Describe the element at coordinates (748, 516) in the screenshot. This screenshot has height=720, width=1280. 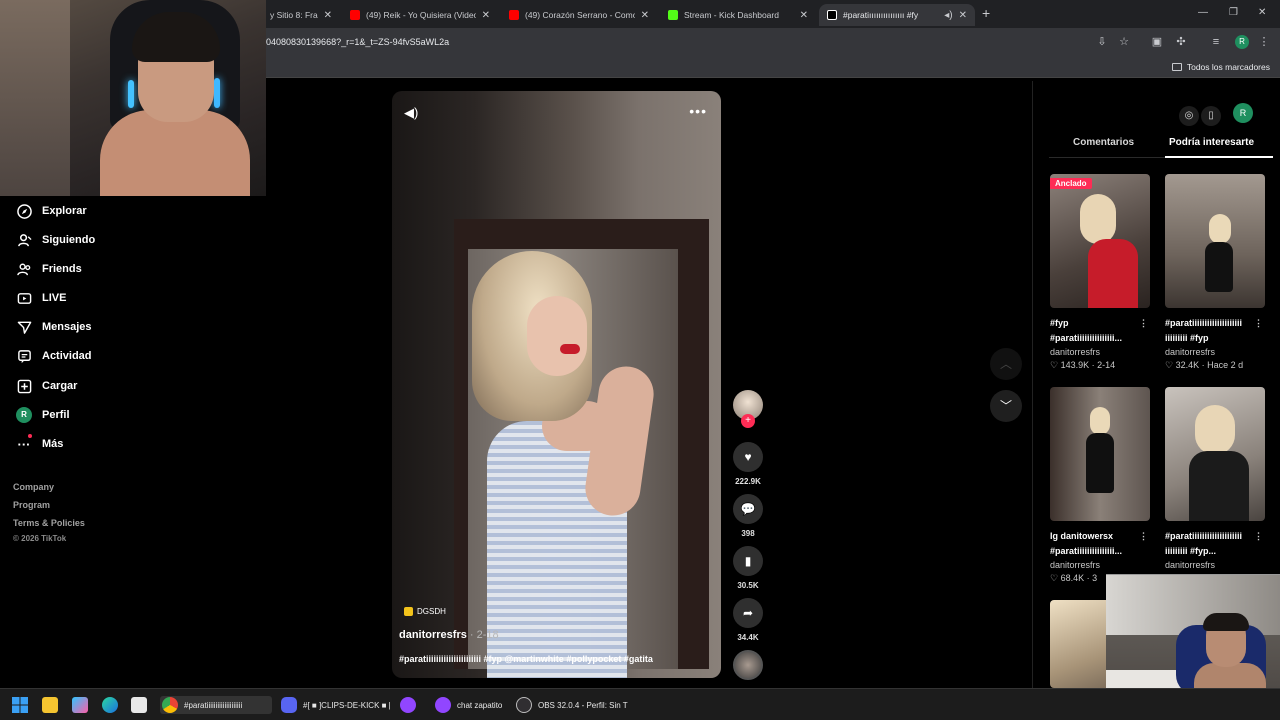
I see `comment-button: 💬 398` at that location.